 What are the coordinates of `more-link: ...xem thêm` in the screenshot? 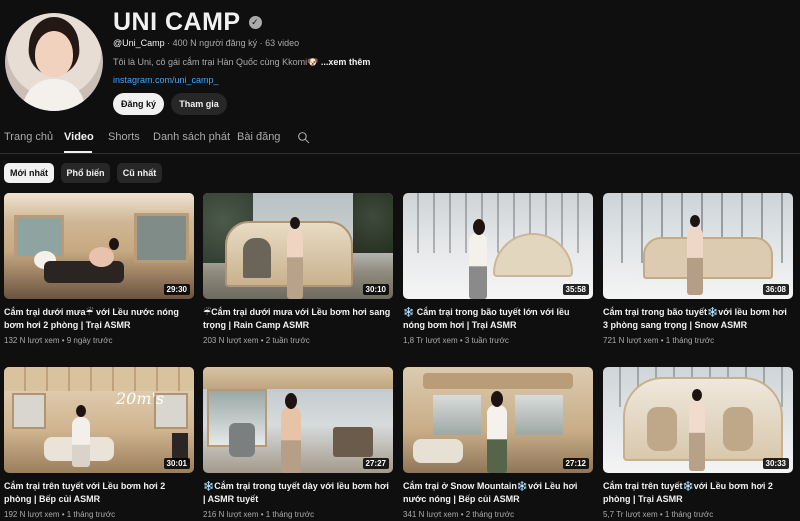 It's located at (346, 62).